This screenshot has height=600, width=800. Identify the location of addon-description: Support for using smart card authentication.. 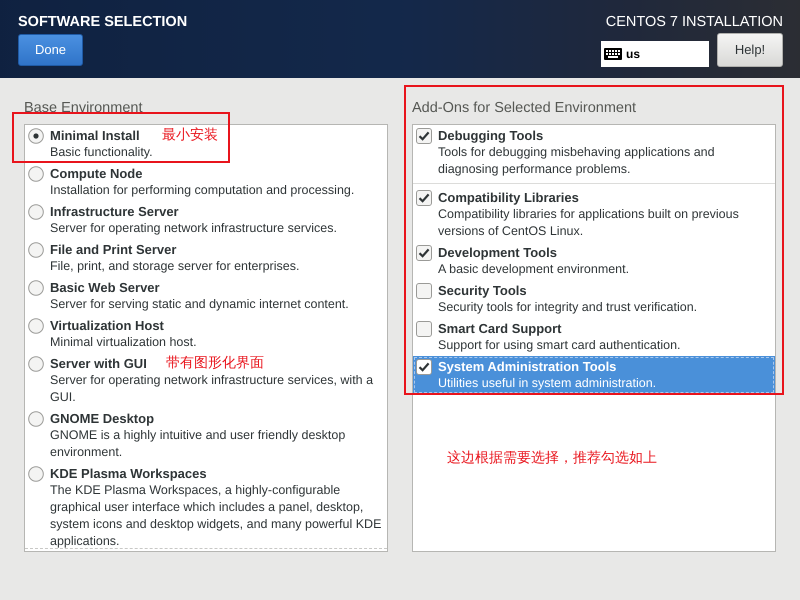
(559, 345).